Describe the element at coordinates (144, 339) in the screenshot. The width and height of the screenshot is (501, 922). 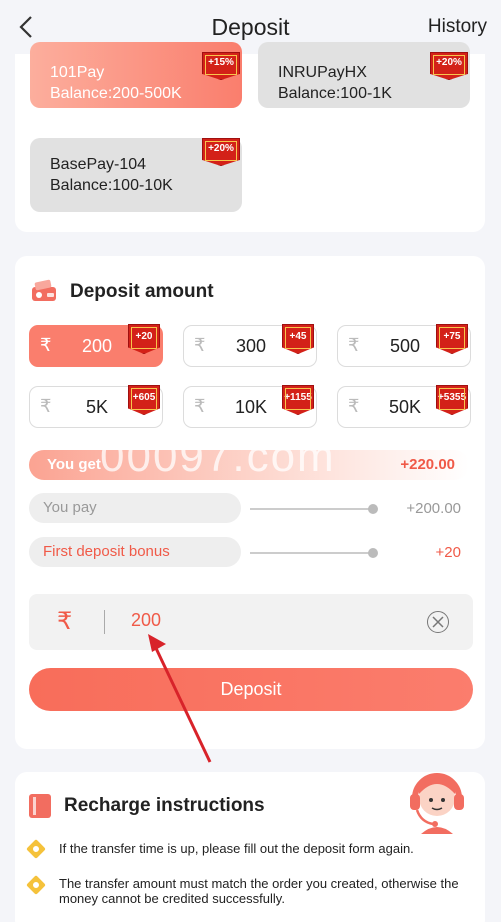
I see `bonus-tag: +20` at that location.